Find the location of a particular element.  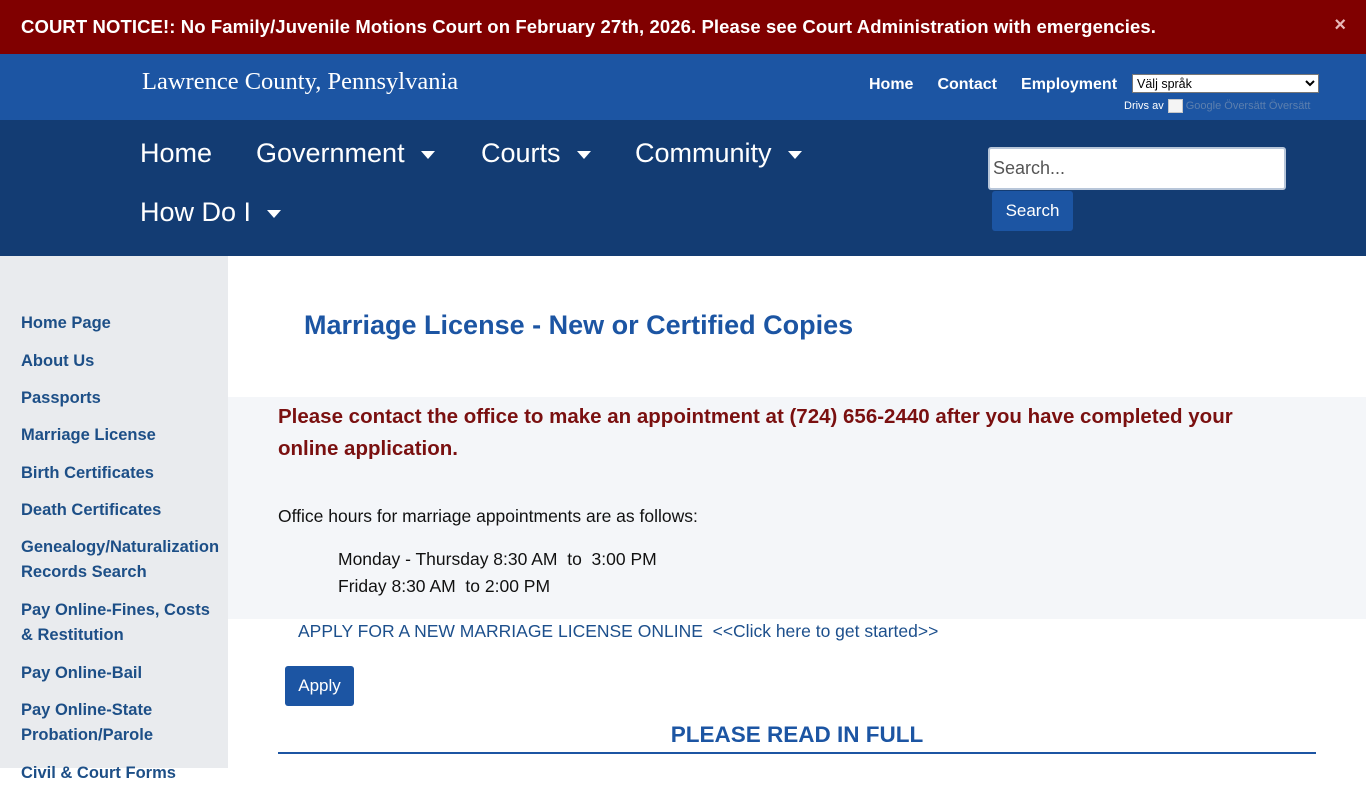

top-links: Home Contact Employment is located at coordinates (993, 85).